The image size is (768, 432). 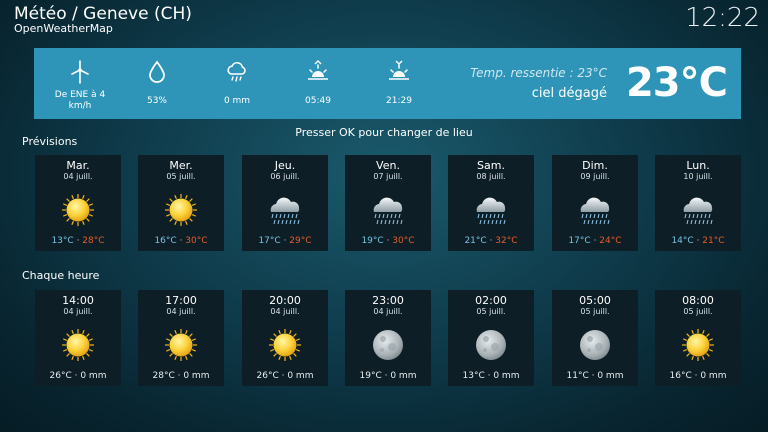 I want to click on hourly-time: 02:00, so click(x=491, y=300).